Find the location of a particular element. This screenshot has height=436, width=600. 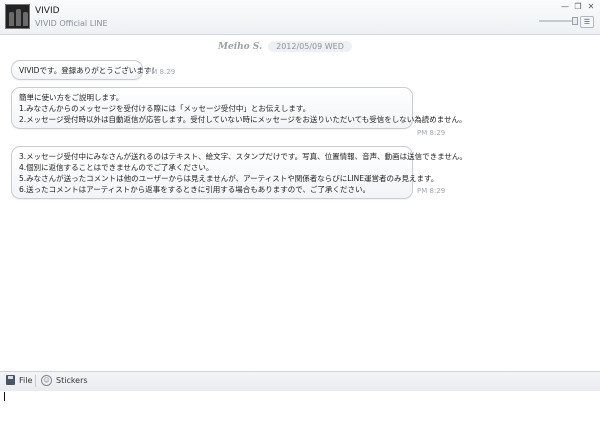

stickers-label: Stickers is located at coordinates (72, 380).